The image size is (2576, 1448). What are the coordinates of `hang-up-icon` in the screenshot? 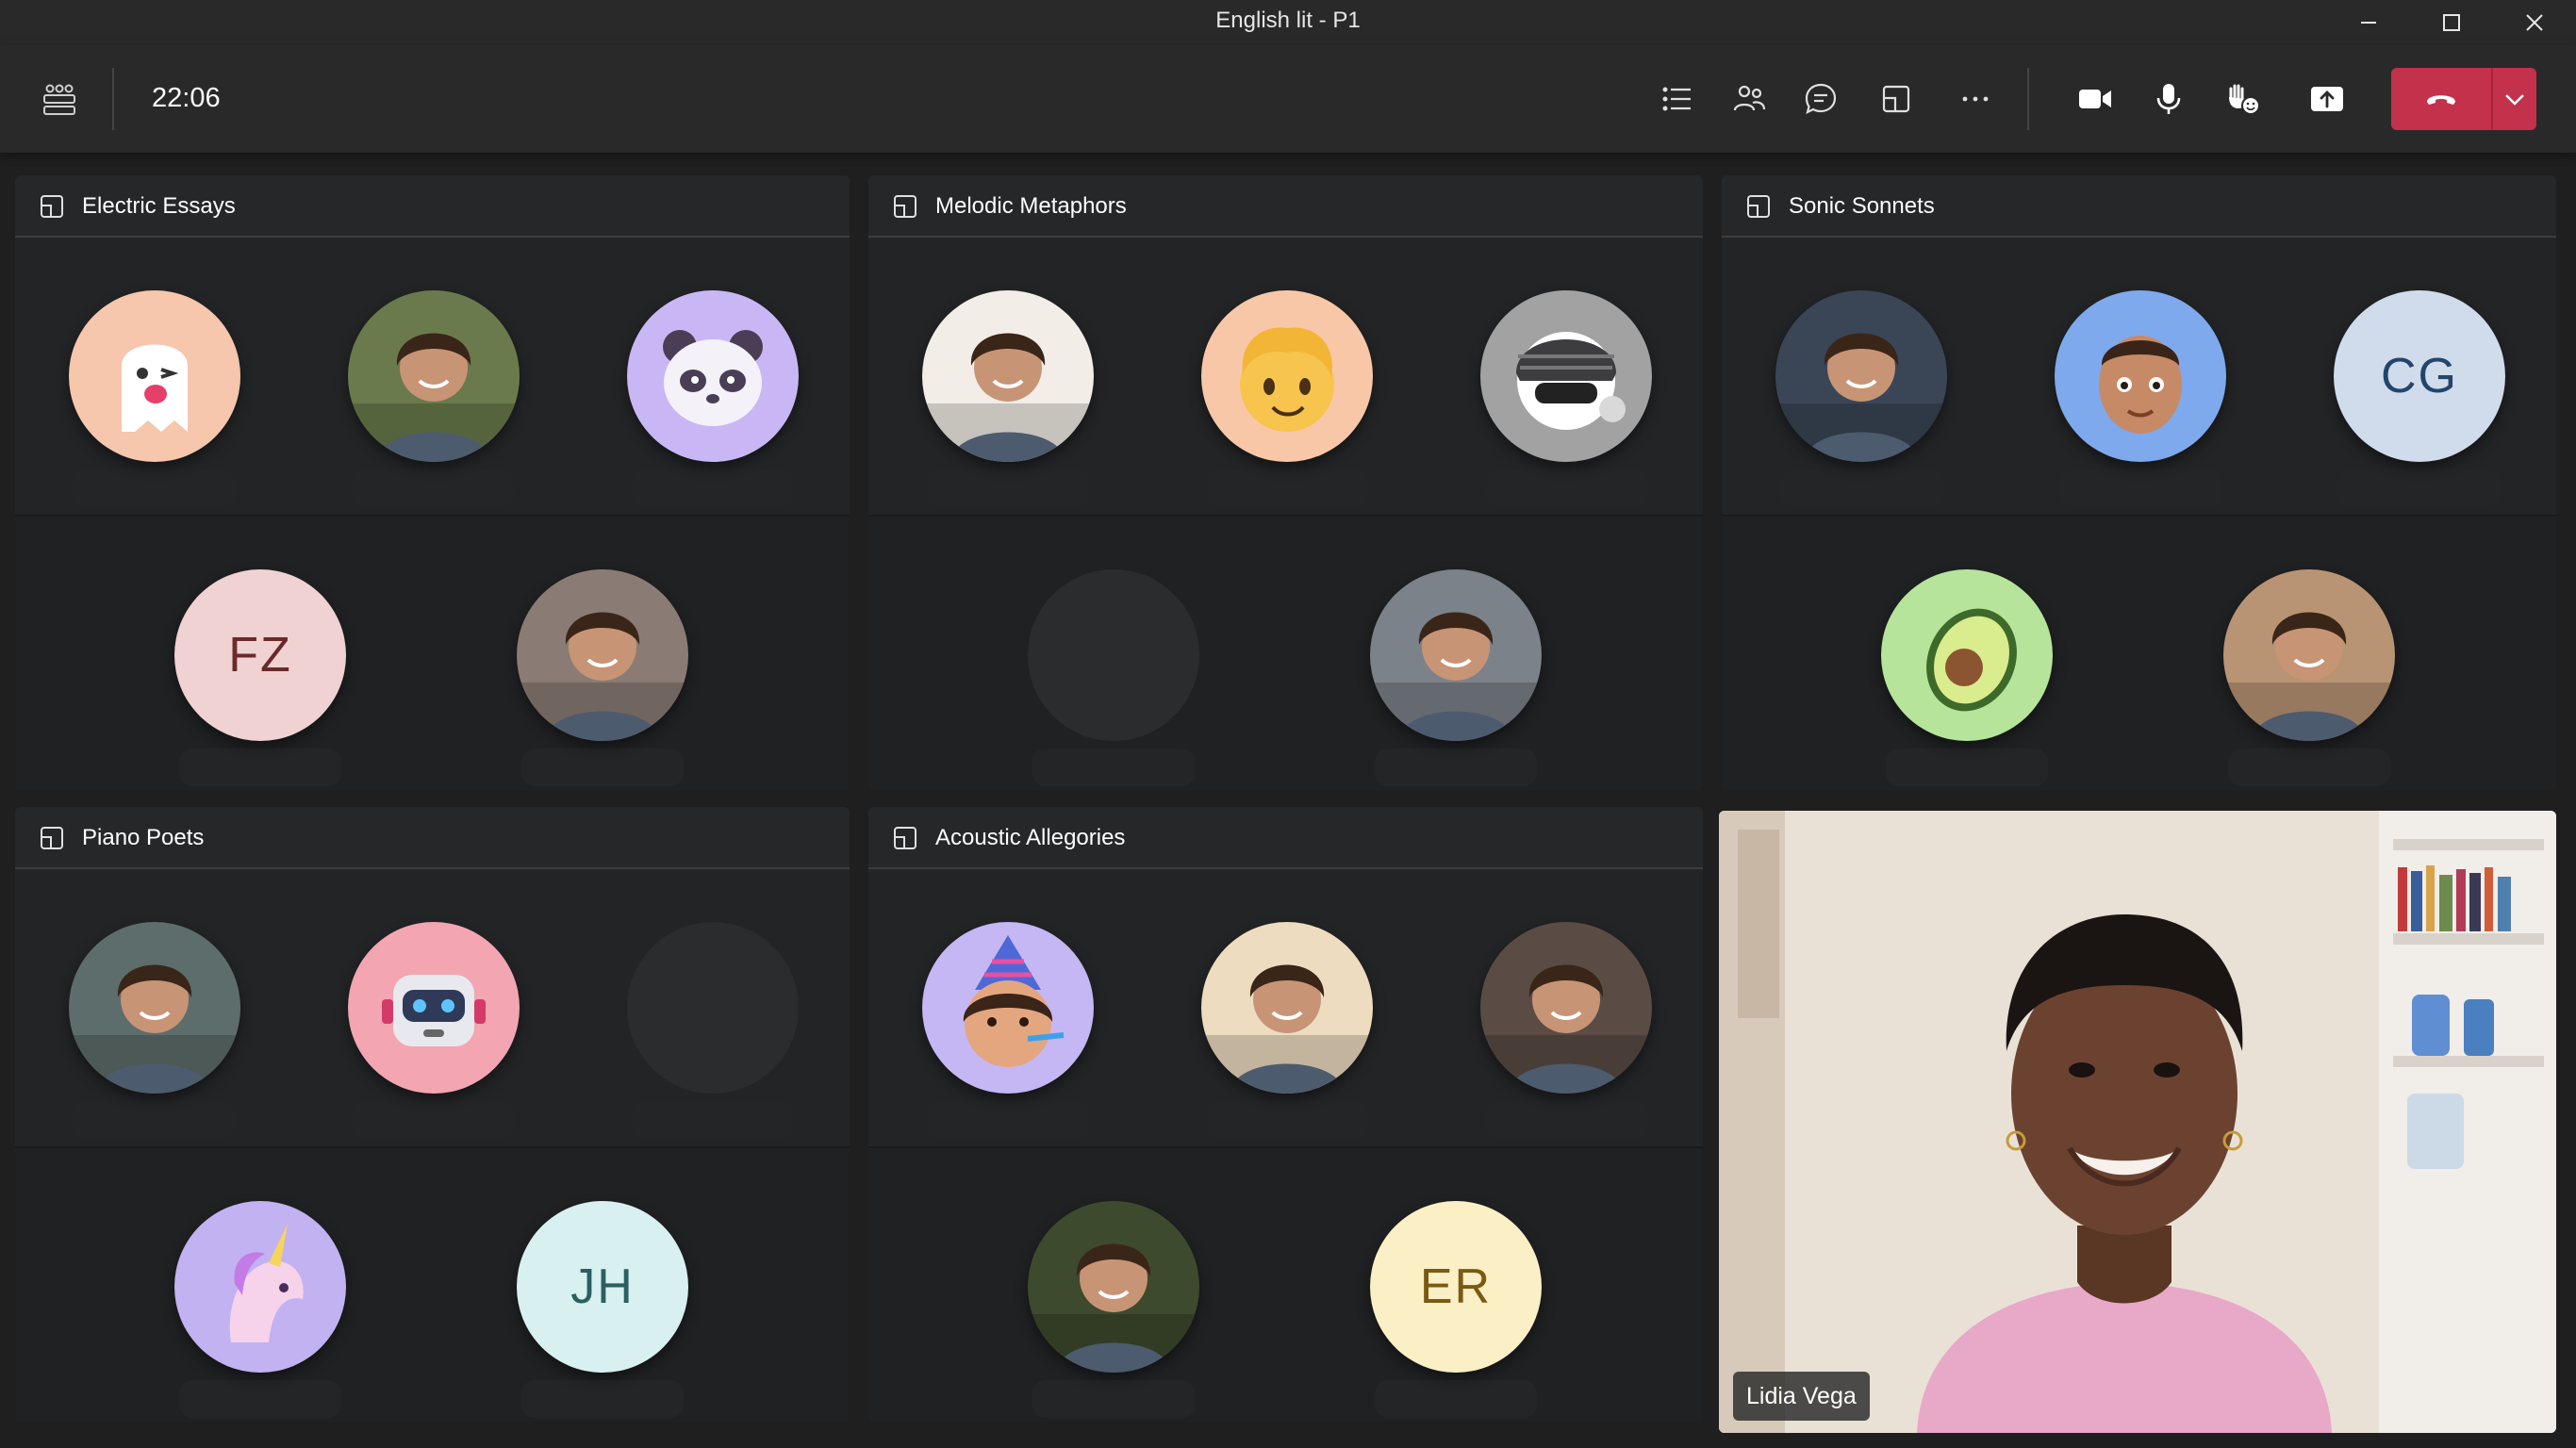 It's located at (2441, 100).